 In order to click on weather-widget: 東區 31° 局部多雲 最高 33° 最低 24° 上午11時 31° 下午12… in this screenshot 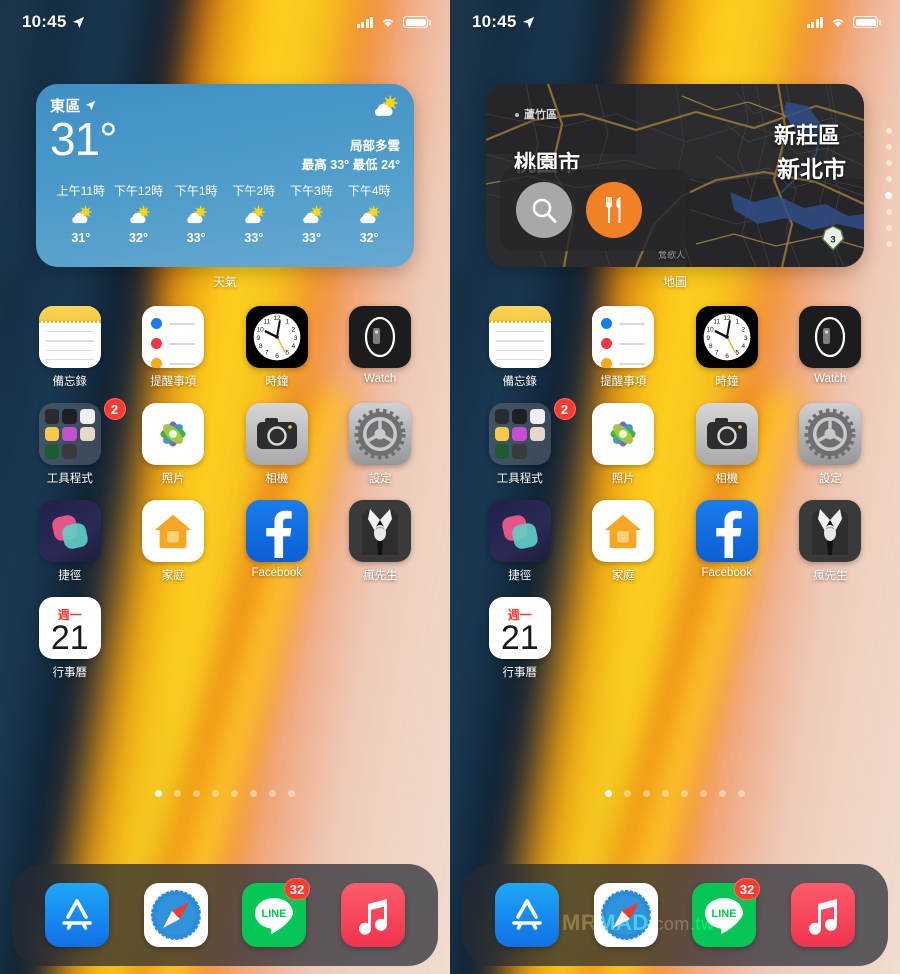, I will do `click(225, 175)`.